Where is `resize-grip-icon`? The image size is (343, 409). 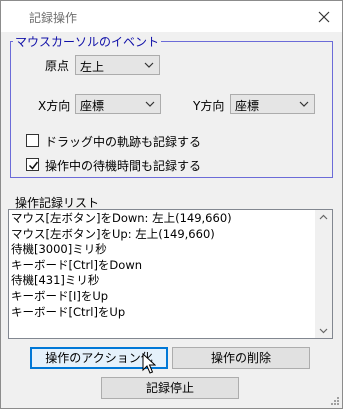 resize-grip-icon is located at coordinates (334, 400).